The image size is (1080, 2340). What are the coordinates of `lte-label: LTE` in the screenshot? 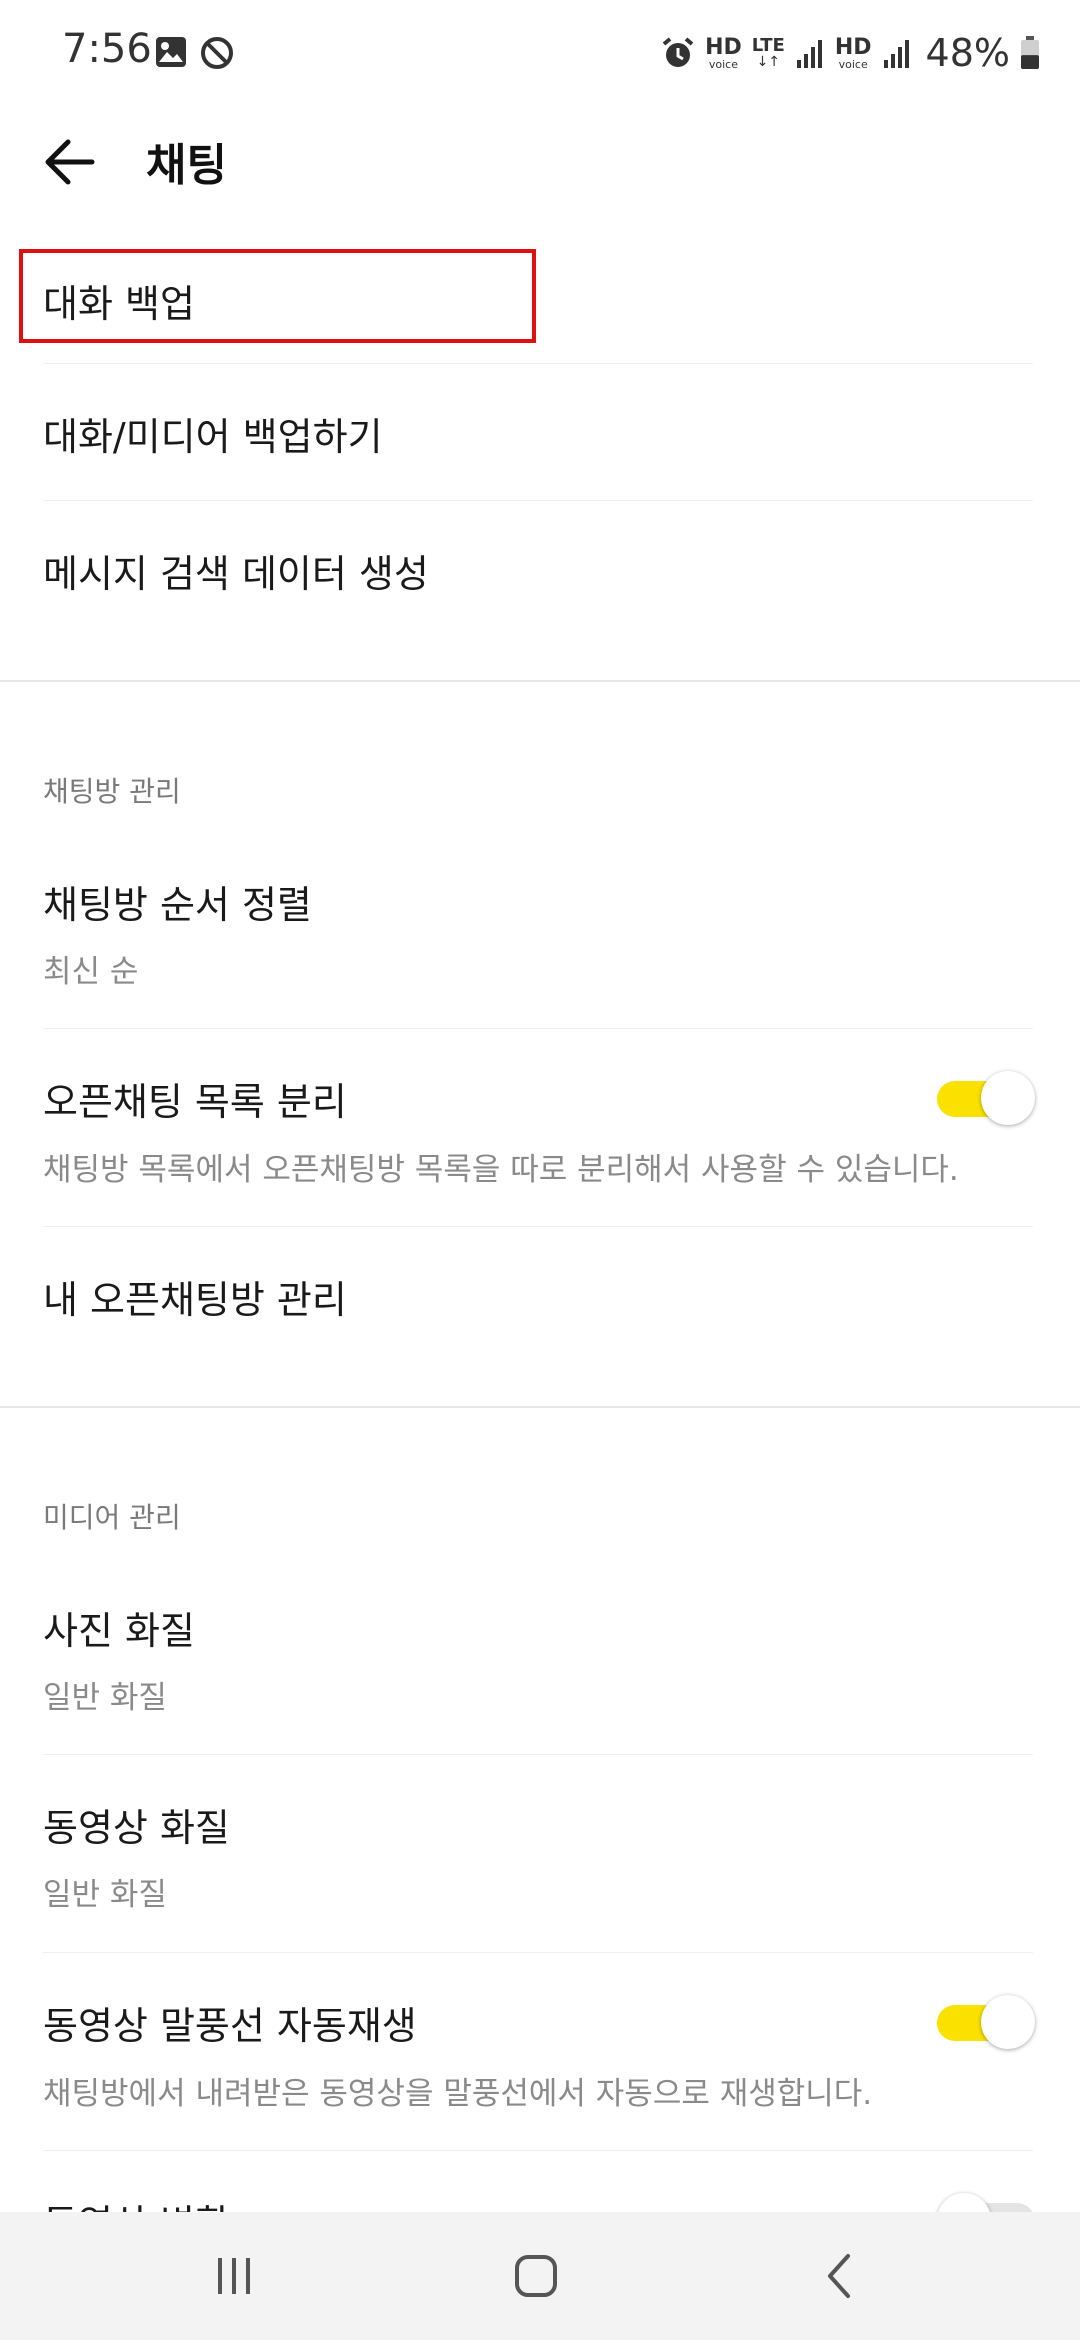 It's located at (768, 45).